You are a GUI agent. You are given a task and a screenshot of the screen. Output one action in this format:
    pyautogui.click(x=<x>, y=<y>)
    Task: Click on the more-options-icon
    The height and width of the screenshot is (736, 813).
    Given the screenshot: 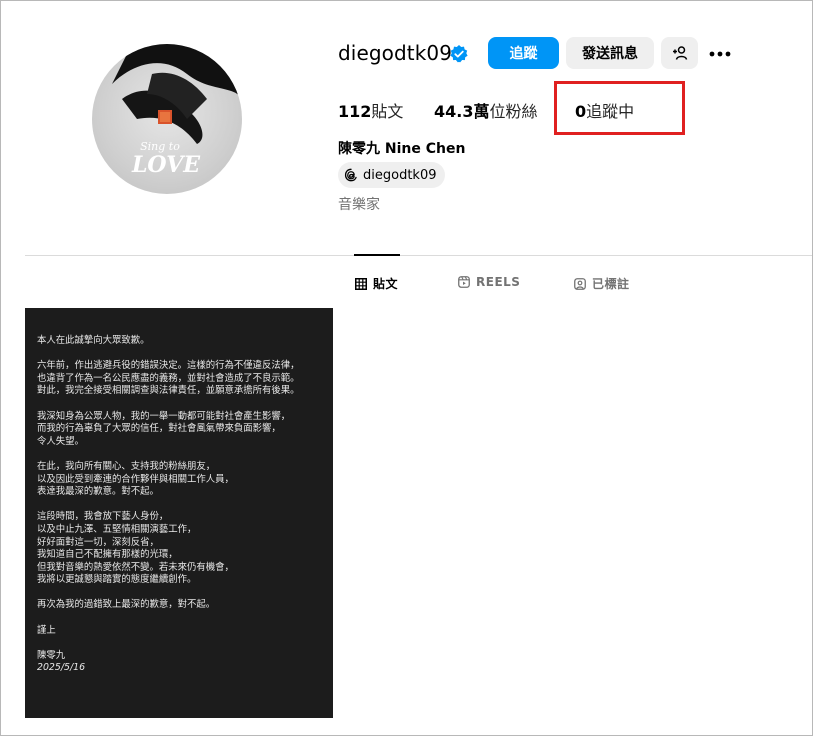 What is the action you would take?
    pyautogui.click(x=720, y=54)
    